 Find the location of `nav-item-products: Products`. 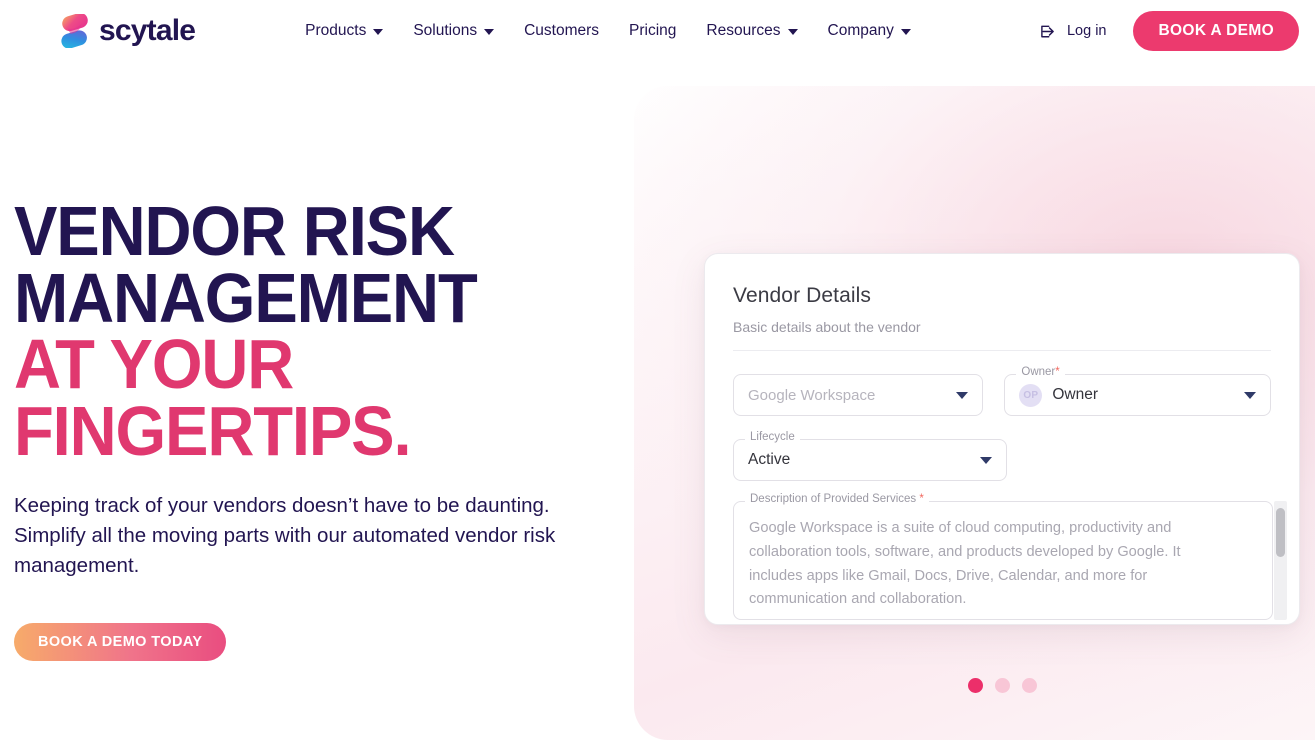

nav-item-products: Products is located at coordinates (344, 31).